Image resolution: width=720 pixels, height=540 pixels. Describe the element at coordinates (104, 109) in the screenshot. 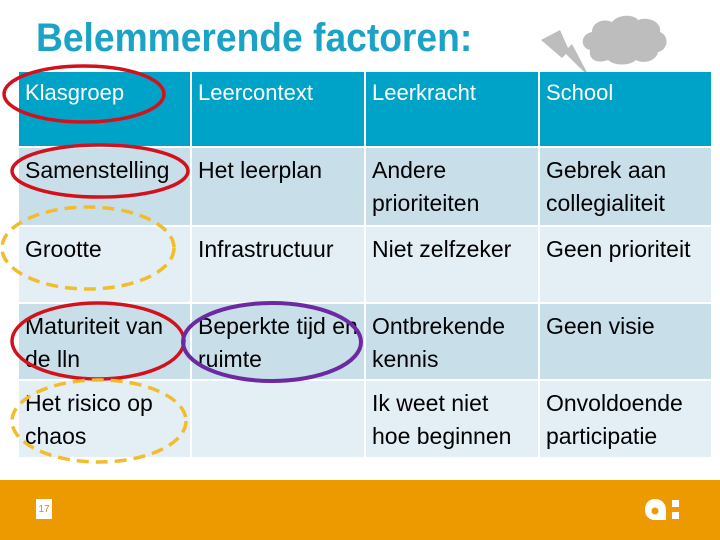

I see `header-klasgroep: Klasgroep` at that location.